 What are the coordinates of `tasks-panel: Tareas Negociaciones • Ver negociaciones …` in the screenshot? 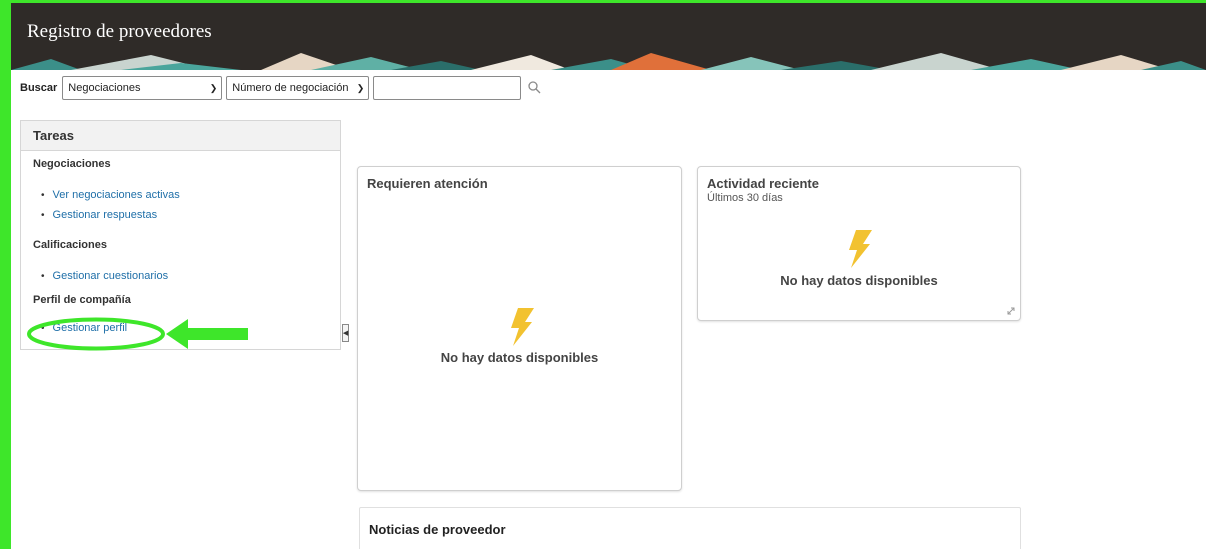 It's located at (180, 235).